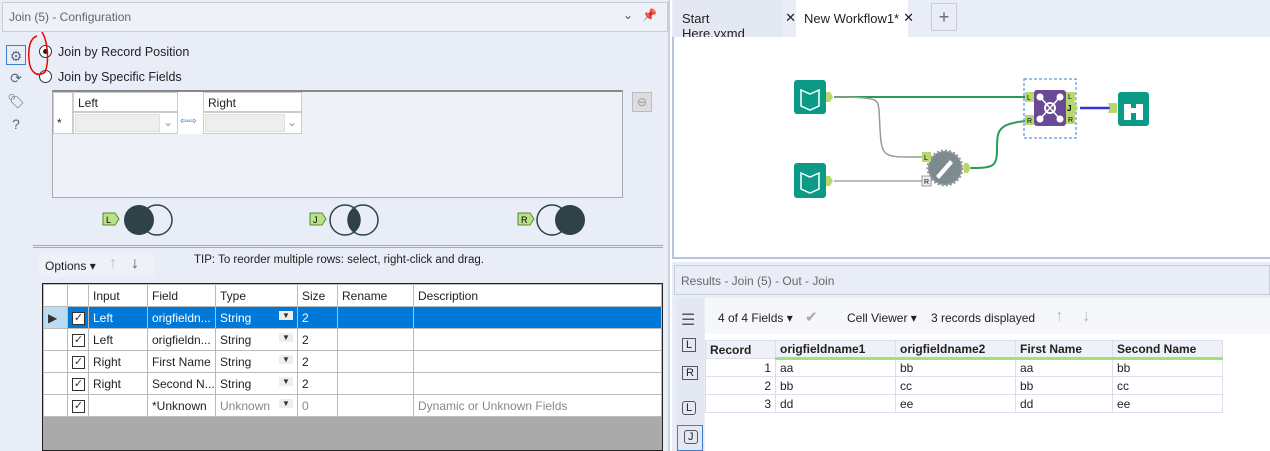 The image size is (1270, 451). What do you see at coordinates (551, 220) in the screenshot?
I see `venn-right: R` at bounding box center [551, 220].